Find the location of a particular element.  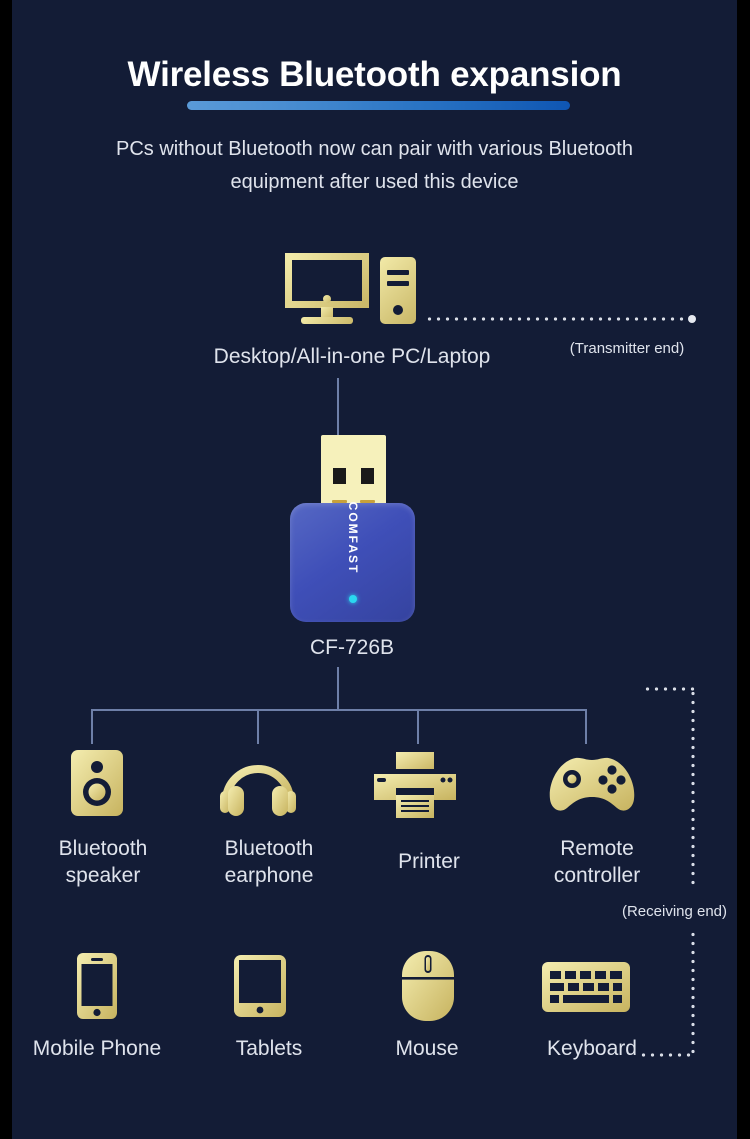

transmitter-end-label: (Transmitter end) is located at coordinates (627, 348).